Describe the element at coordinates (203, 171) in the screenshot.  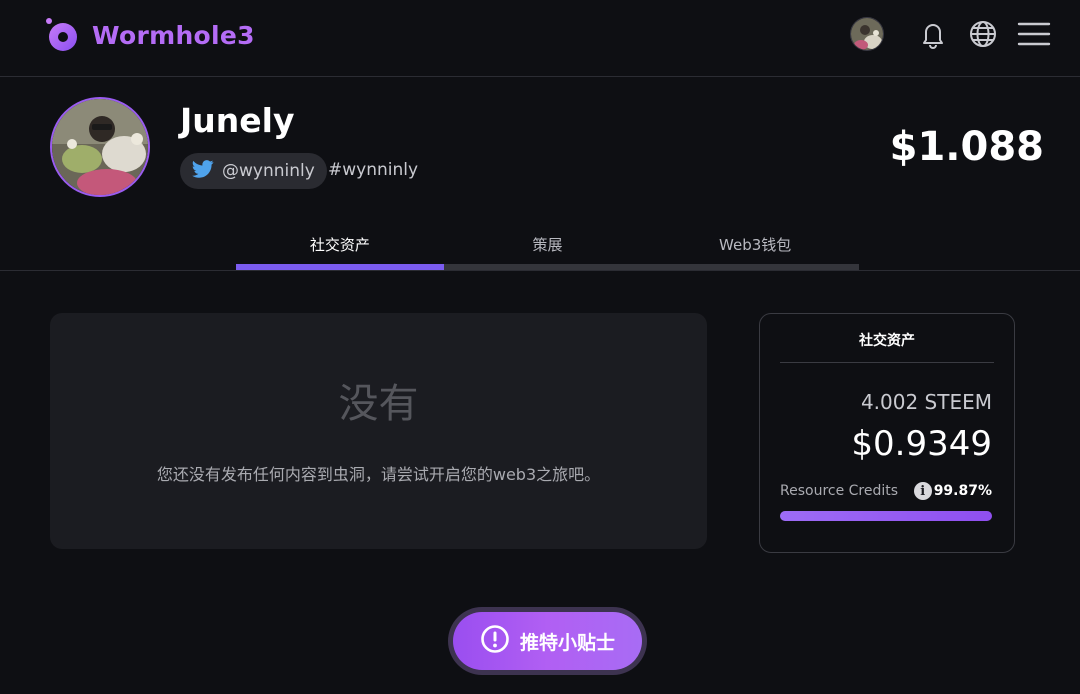
I see `twitter-bird-icon` at that location.